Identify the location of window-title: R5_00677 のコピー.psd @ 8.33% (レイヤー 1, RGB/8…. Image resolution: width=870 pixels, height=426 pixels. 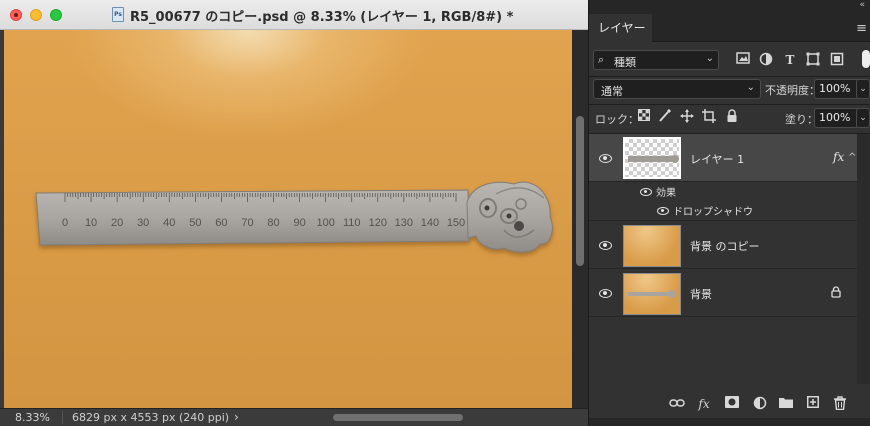
(322, 17).